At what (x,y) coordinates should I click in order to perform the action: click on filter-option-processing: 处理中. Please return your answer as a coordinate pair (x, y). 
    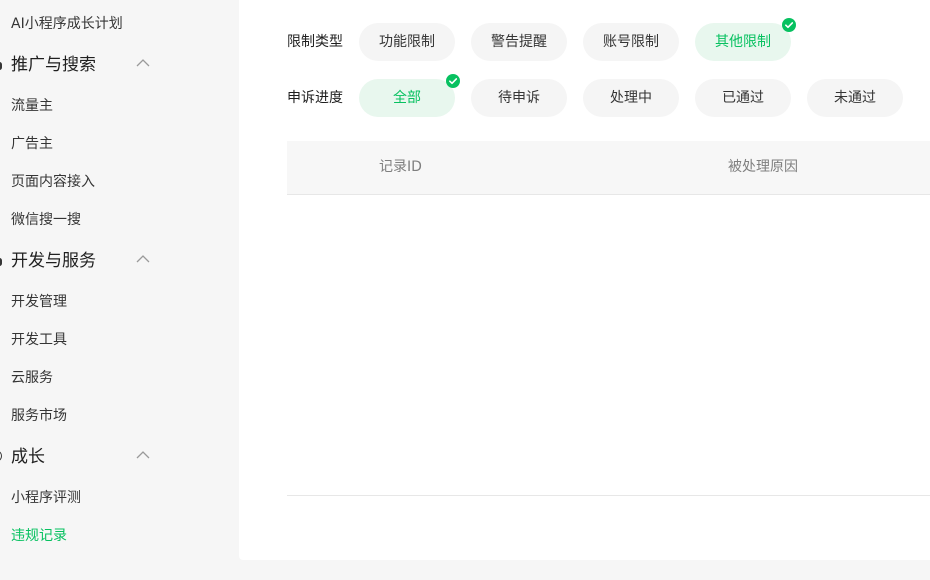
    Looking at the image, I should click on (631, 98).